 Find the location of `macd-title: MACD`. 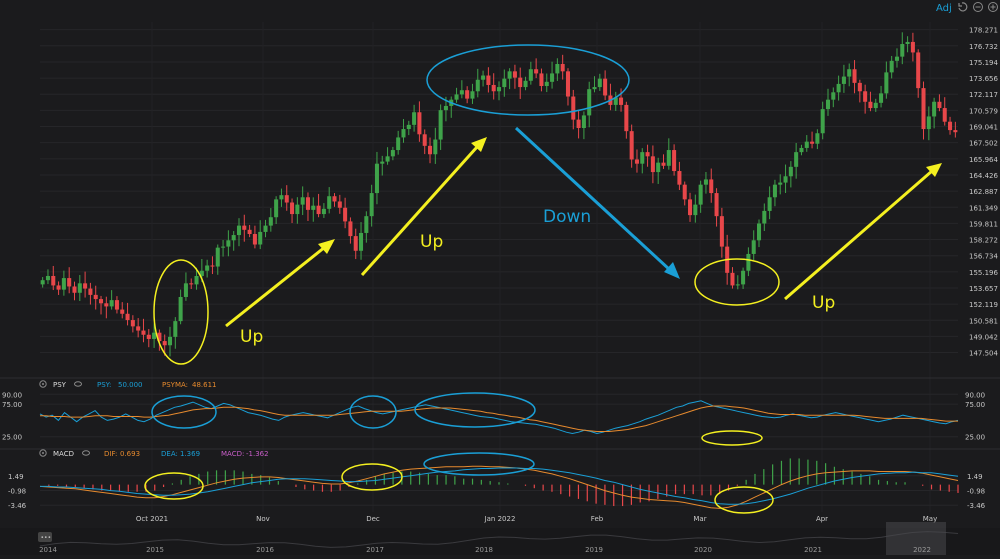

macd-title: MACD is located at coordinates (63, 454).